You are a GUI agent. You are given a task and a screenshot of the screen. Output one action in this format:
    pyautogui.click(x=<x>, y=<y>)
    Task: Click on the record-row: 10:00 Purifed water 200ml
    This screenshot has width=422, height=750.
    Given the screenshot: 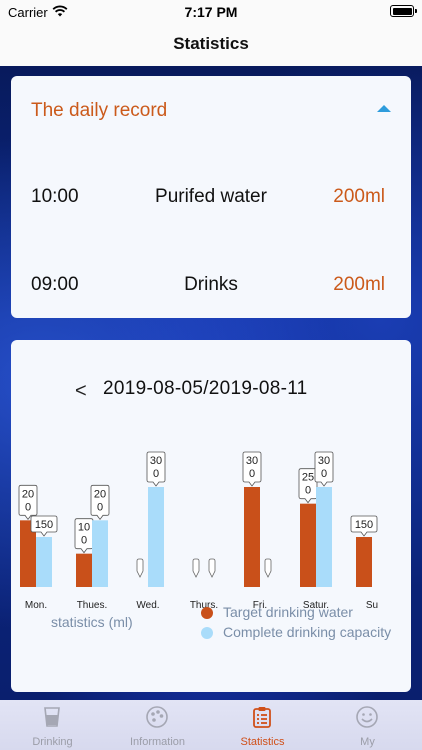 What is the action you would take?
    pyautogui.click(x=211, y=201)
    